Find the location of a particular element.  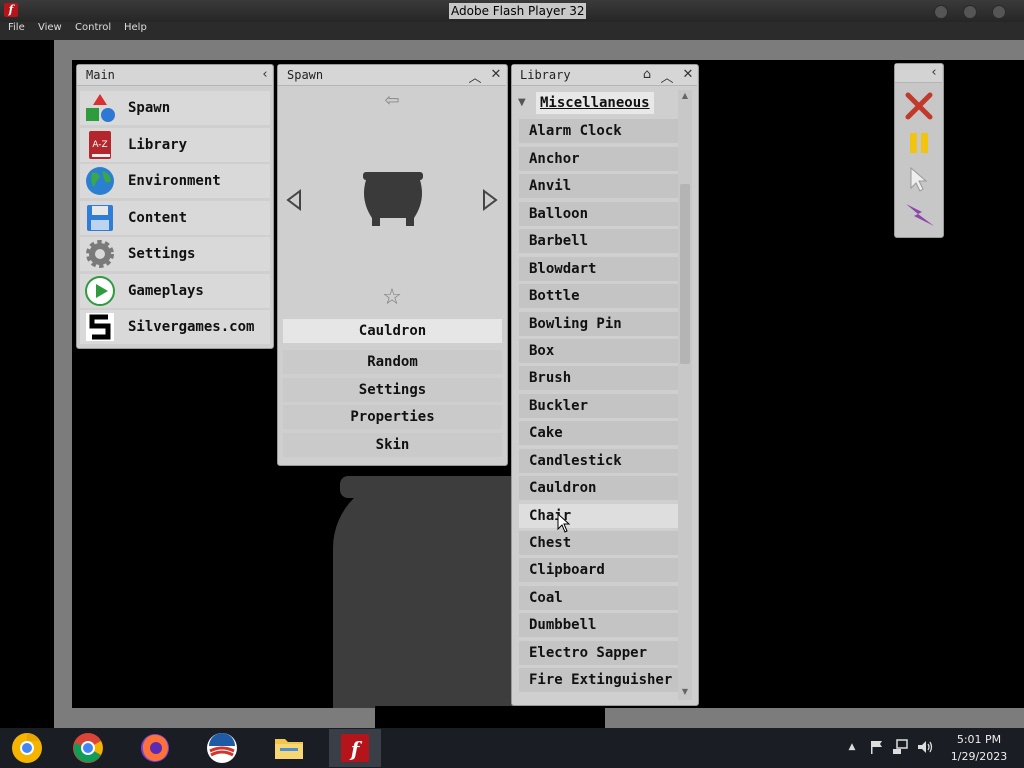

main-item-label: Gameplays is located at coordinates (166, 291).